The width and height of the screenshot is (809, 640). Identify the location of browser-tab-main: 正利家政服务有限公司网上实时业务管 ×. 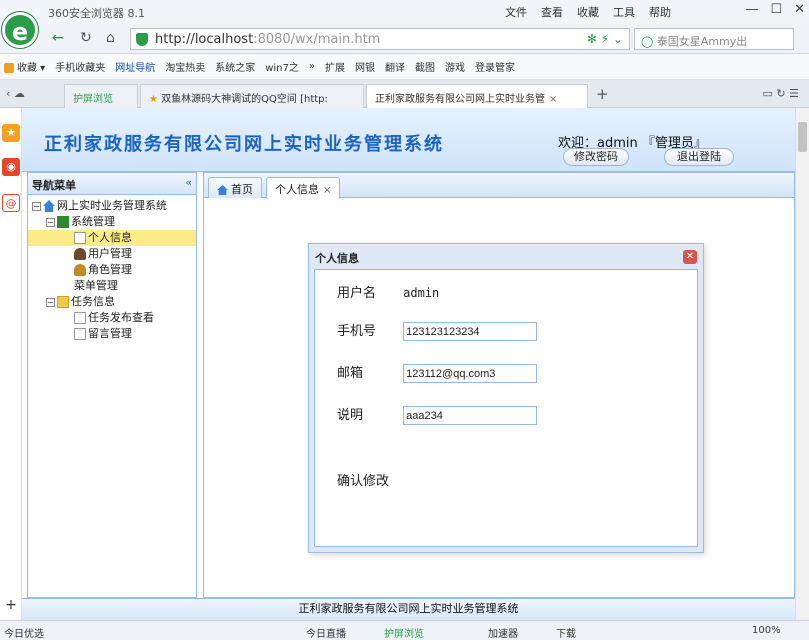
(477, 96).